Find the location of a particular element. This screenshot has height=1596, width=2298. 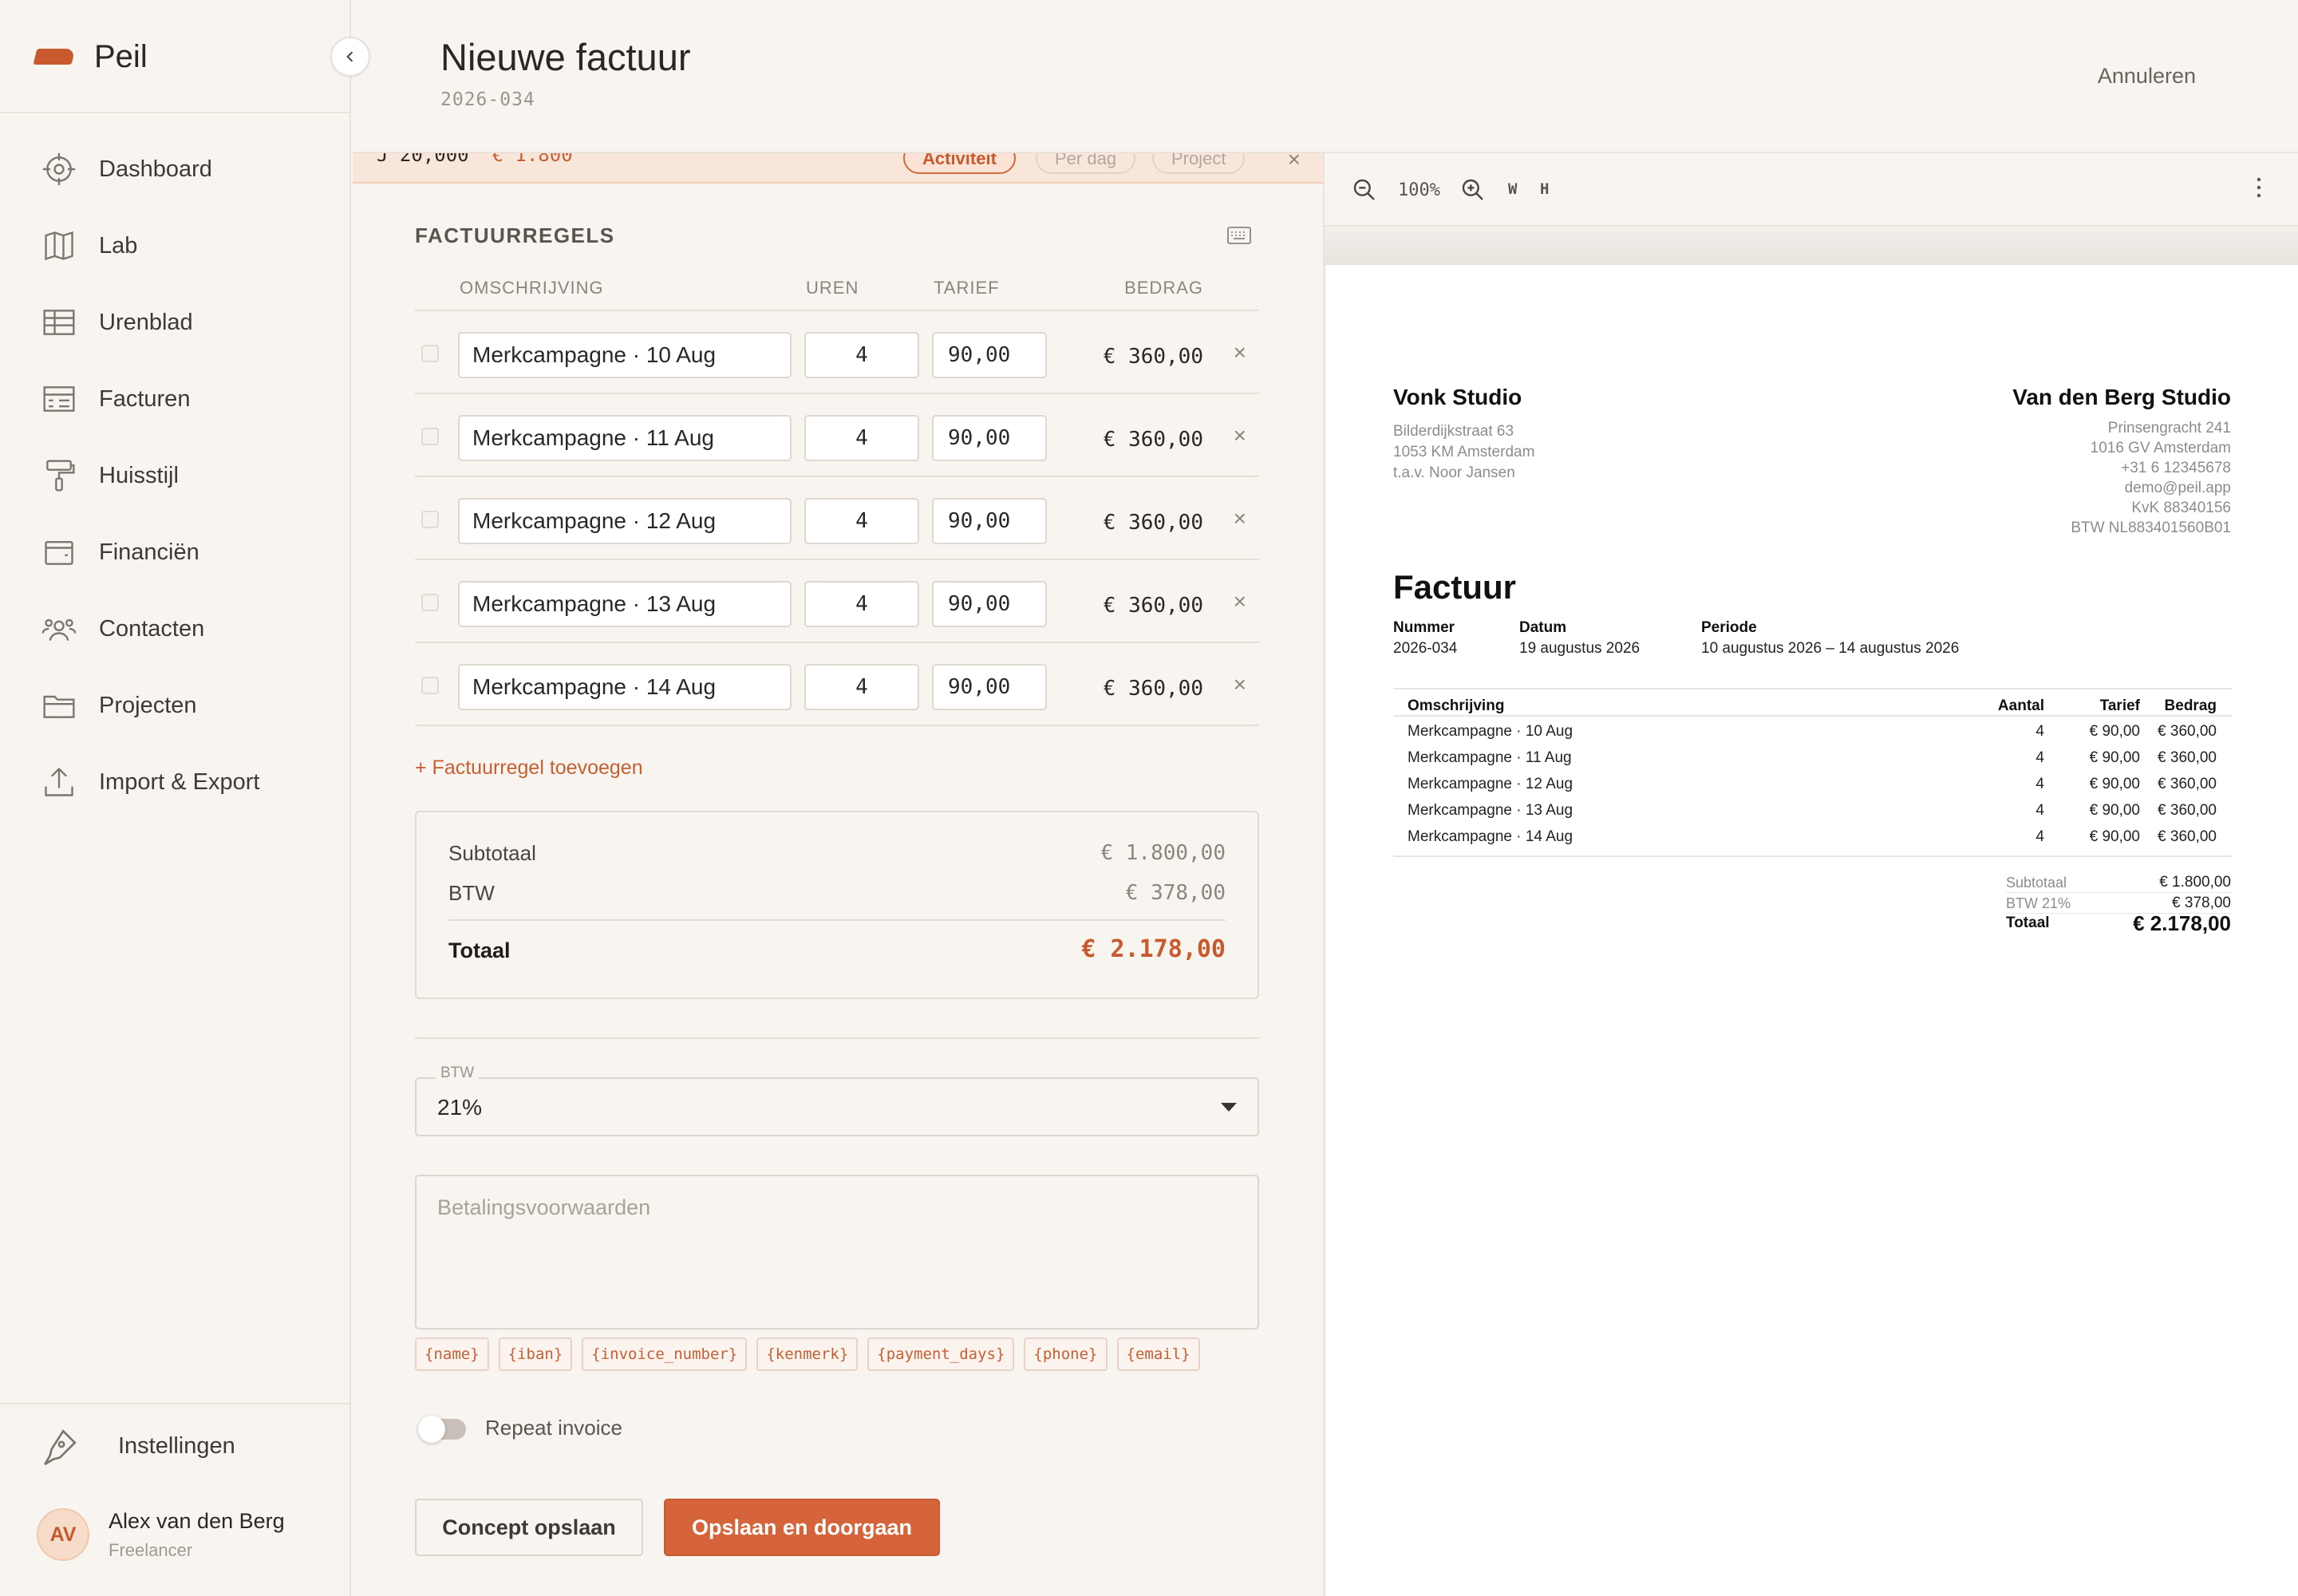

token-chip: {kenmerk} is located at coordinates (808, 1354).